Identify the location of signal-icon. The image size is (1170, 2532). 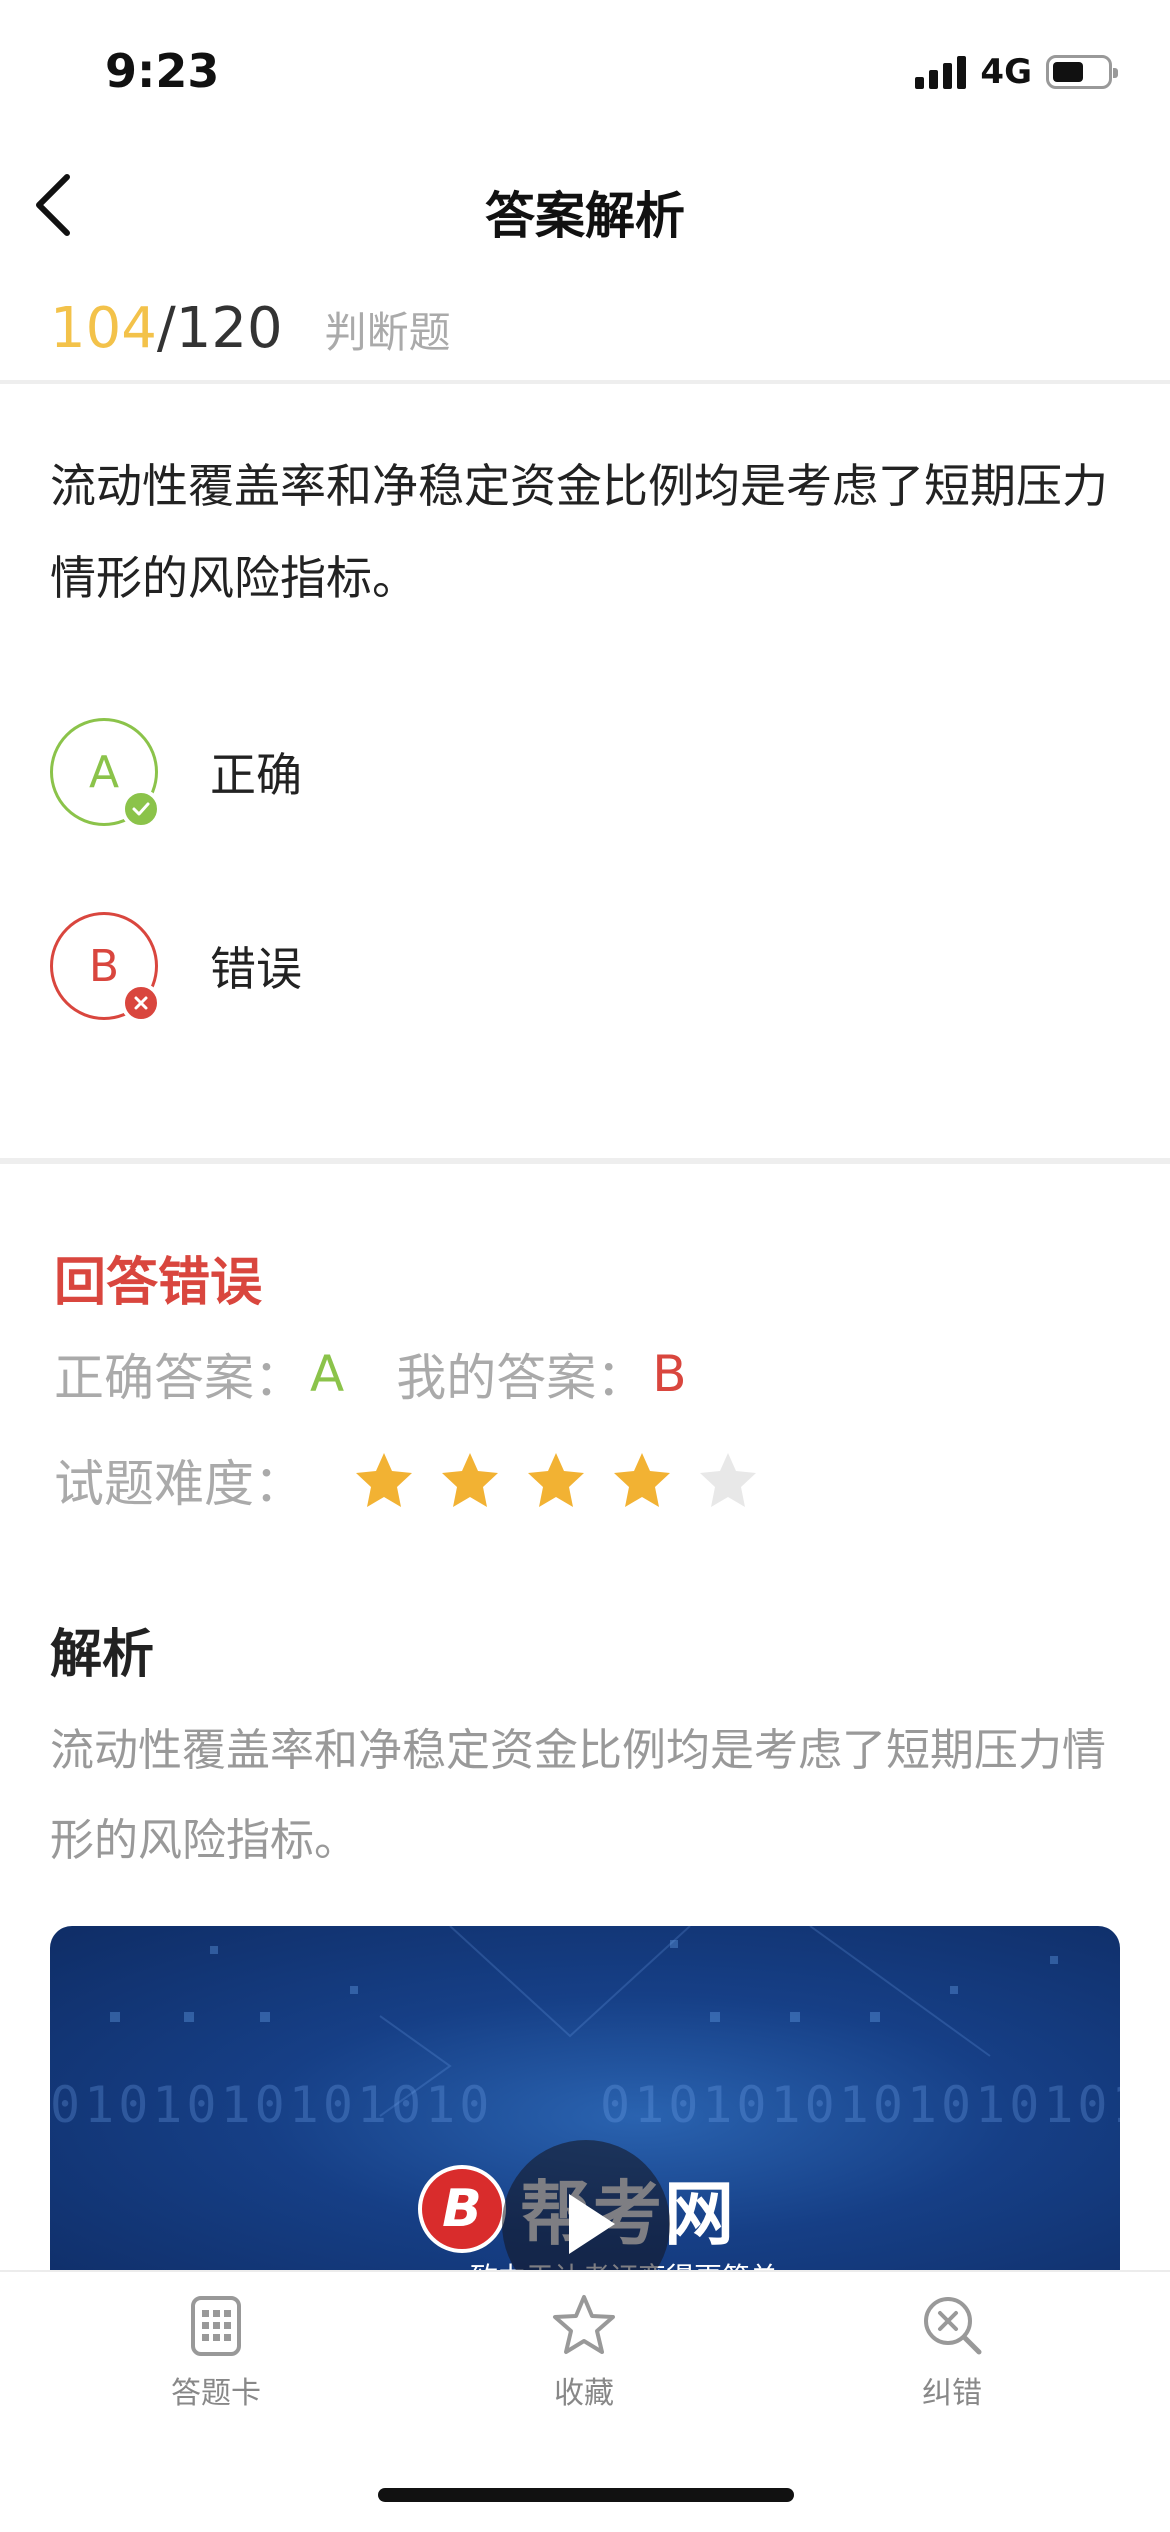
(941, 72).